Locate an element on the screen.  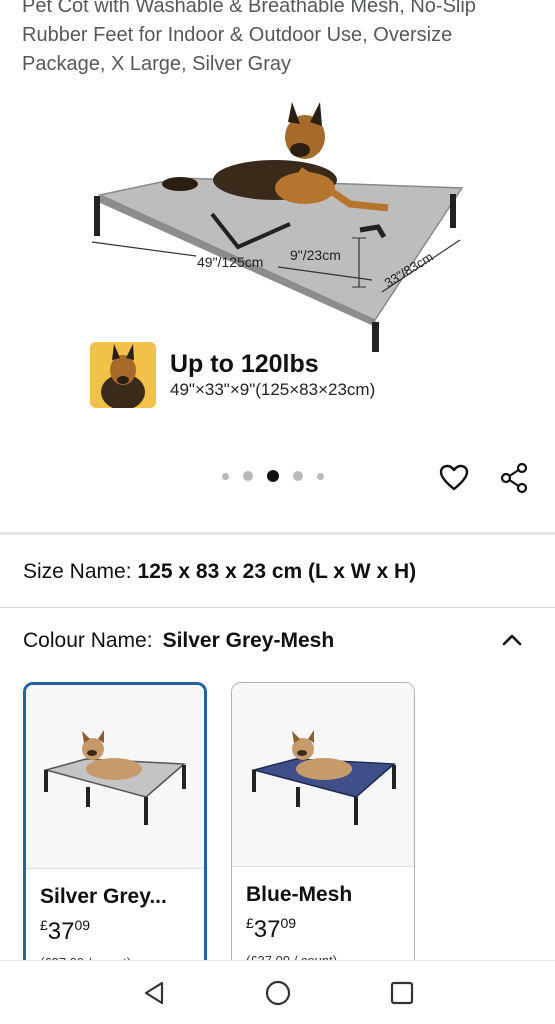
colour-selector-header: Colour Name: Silver Grey-Mesh is located at coordinates (178, 641).